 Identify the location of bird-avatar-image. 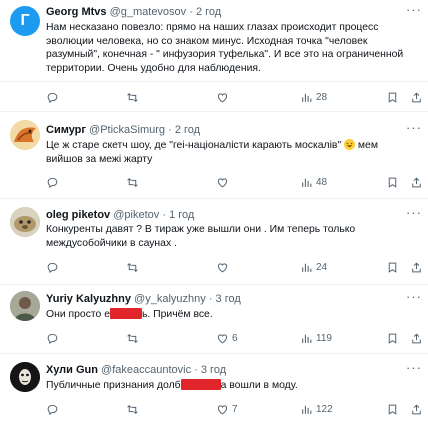
(25, 135).